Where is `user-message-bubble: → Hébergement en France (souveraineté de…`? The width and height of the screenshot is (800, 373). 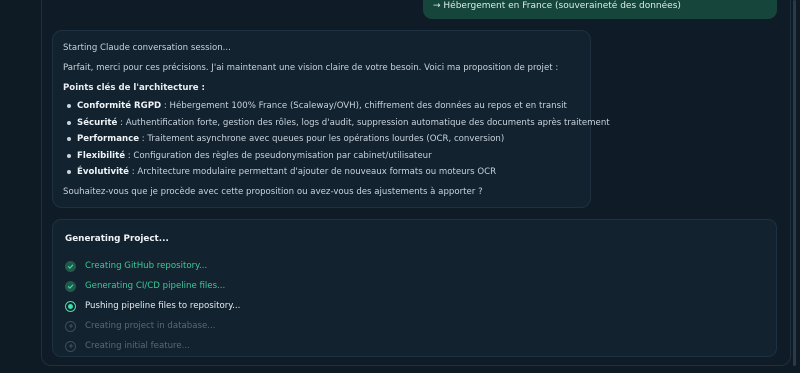
user-message-bubble: → Hébergement en France (souveraineté de… is located at coordinates (600, 9).